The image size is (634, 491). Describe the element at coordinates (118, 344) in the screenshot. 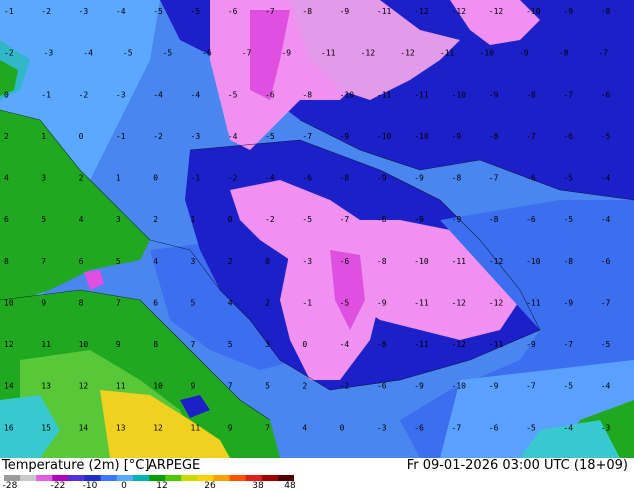

I see `grid-value-label: 9` at that location.